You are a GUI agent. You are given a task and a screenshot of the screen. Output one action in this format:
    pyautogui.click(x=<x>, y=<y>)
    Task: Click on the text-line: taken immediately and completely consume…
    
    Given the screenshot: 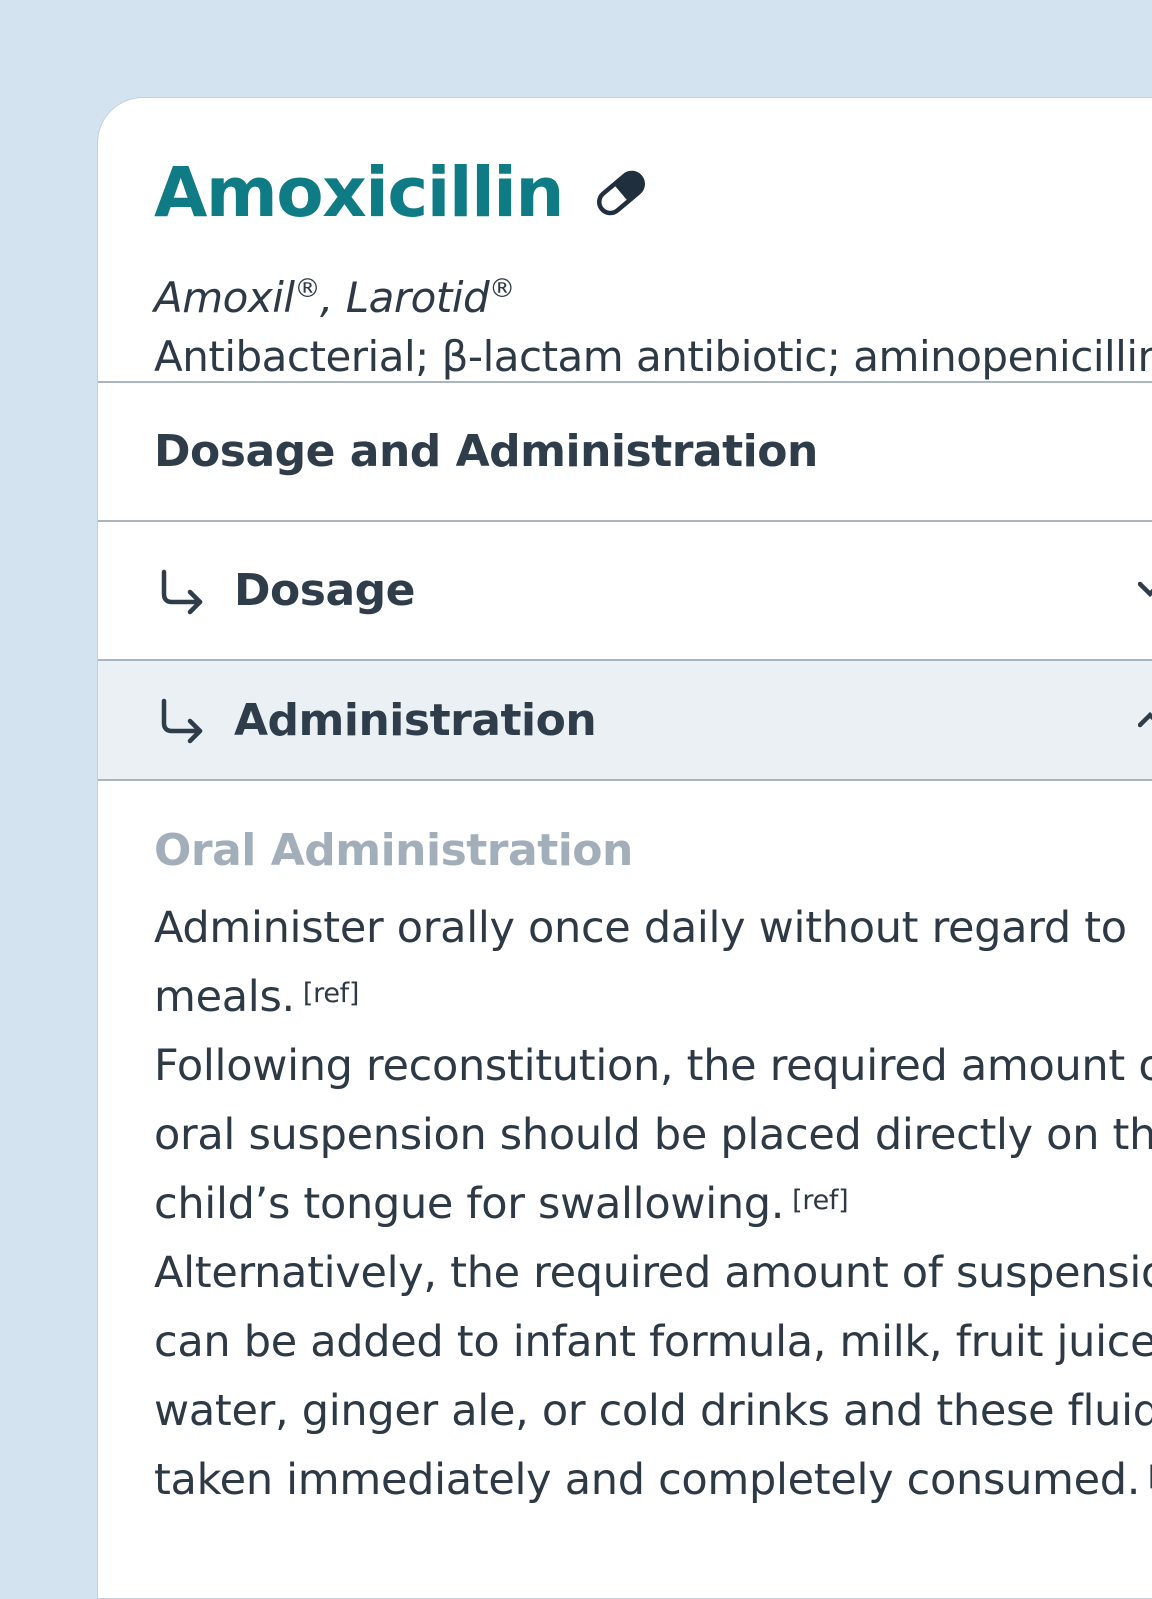 What is the action you would take?
    pyautogui.click(x=653, y=1480)
    